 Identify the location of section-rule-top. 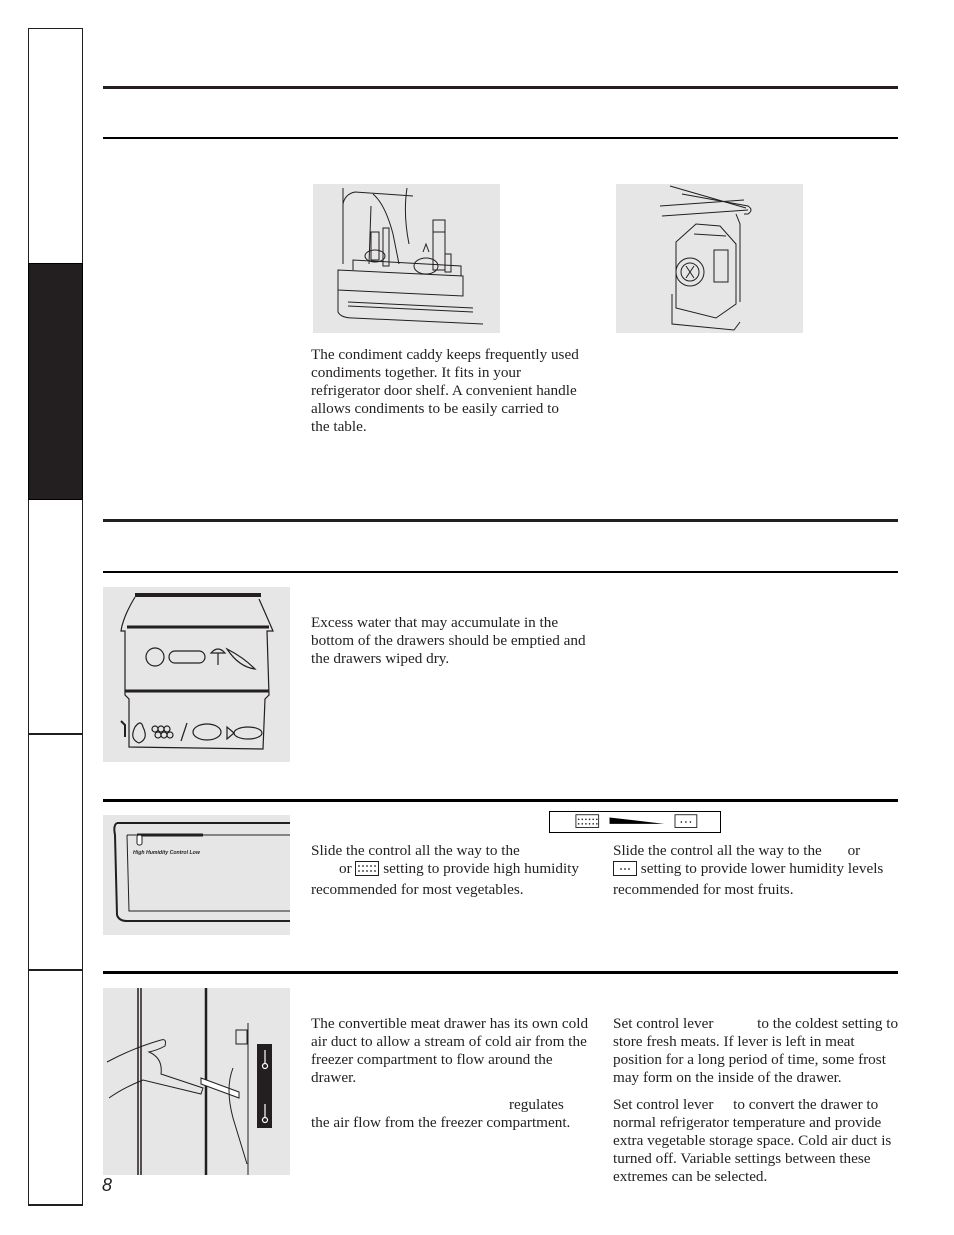
(500, 87).